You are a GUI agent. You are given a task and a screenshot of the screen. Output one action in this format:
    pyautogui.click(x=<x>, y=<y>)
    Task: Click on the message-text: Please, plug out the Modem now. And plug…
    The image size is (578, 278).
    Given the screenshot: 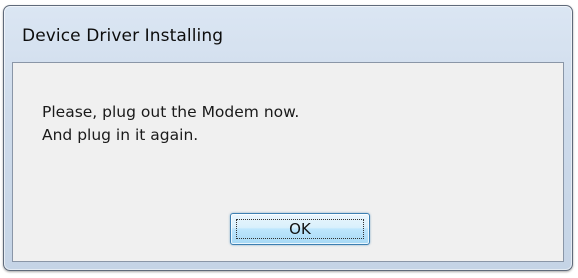 What is the action you would take?
    pyautogui.click(x=170, y=124)
    